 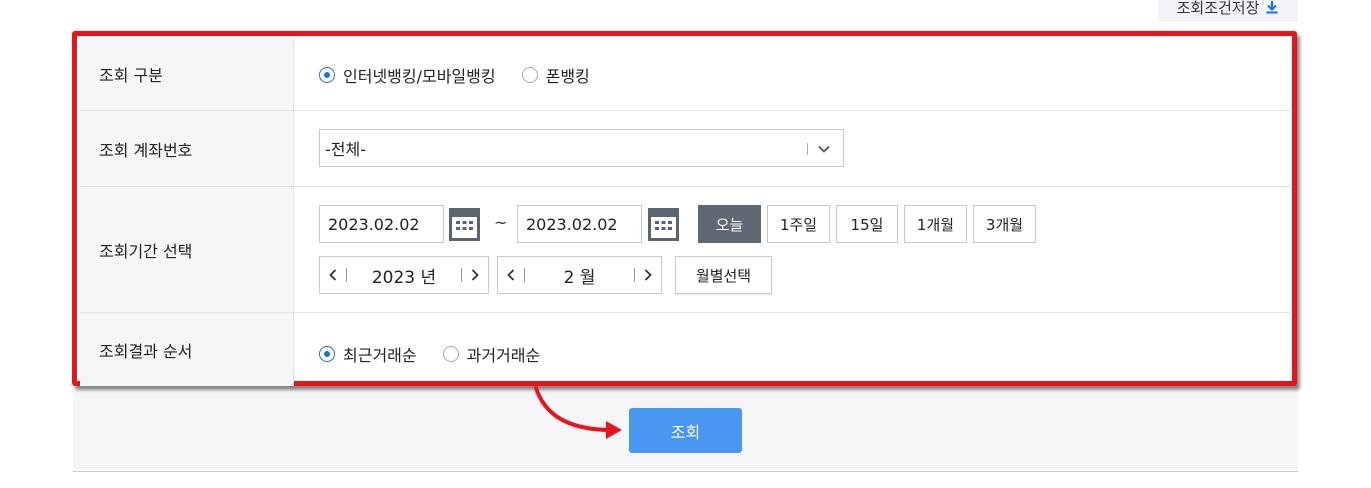 I want to click on inquiry-type-row: 조회 구분 인터넷뱅킹/모바일뱅킹 폰뱅킹, so click(x=685, y=74).